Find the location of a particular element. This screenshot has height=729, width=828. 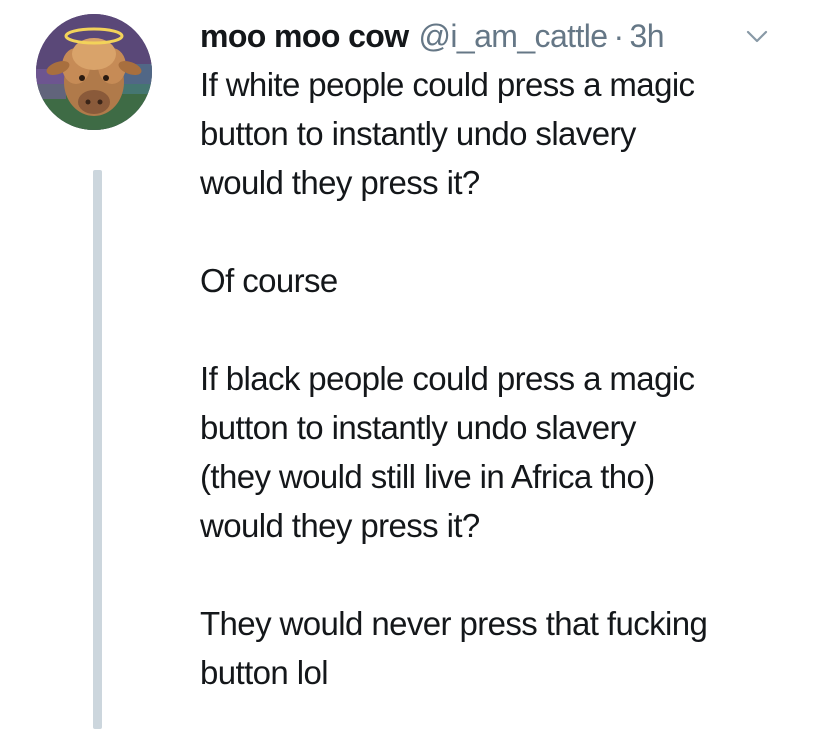

tweet-text-line: button lol is located at coordinates (264, 672).